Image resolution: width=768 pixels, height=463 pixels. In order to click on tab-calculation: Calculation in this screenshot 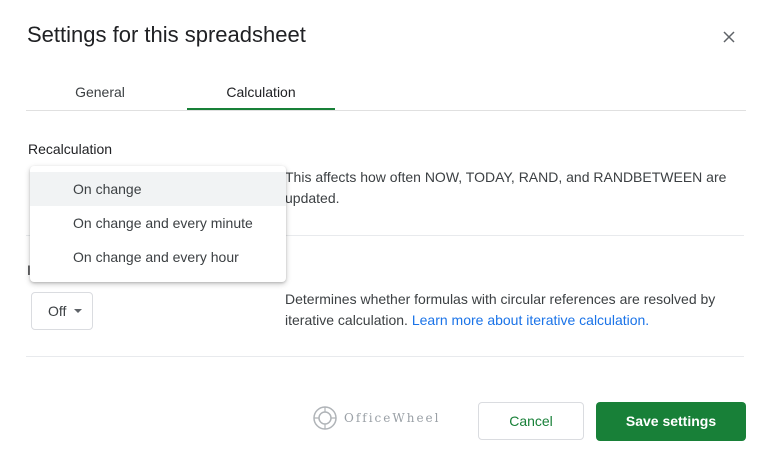, I will do `click(261, 93)`.